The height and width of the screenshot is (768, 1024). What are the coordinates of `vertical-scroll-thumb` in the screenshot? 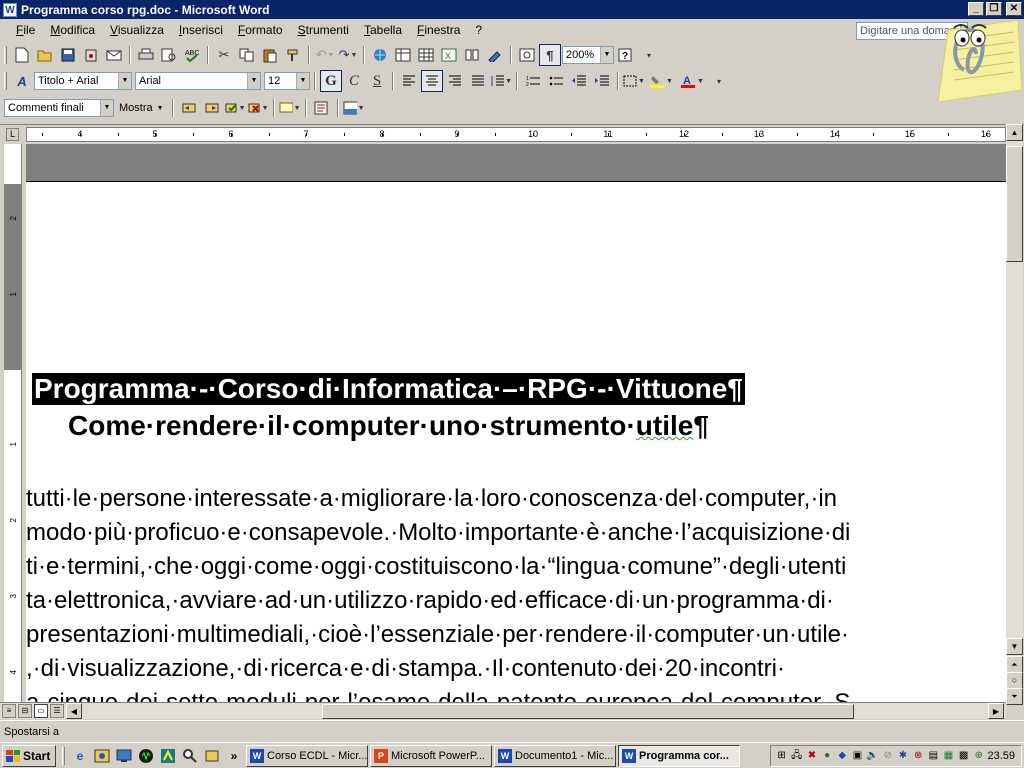 It's located at (1014, 204).